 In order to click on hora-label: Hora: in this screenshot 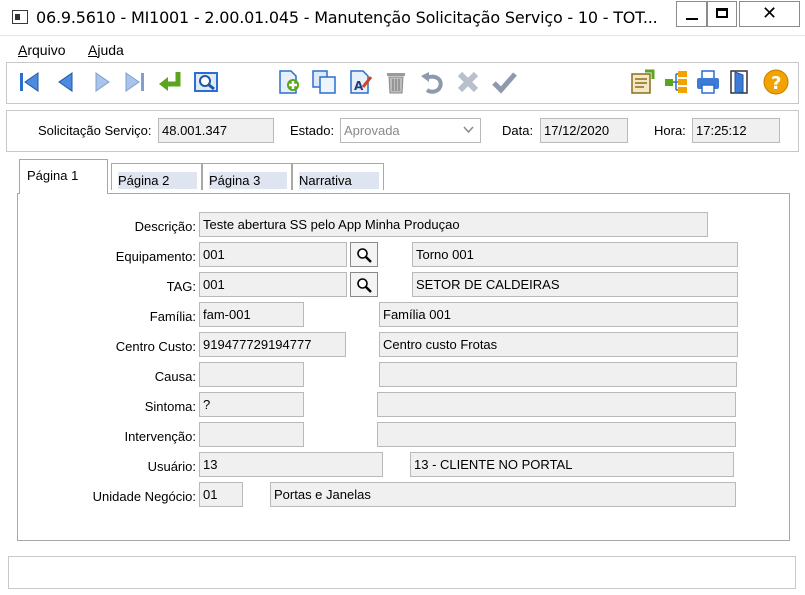, I will do `click(670, 130)`.